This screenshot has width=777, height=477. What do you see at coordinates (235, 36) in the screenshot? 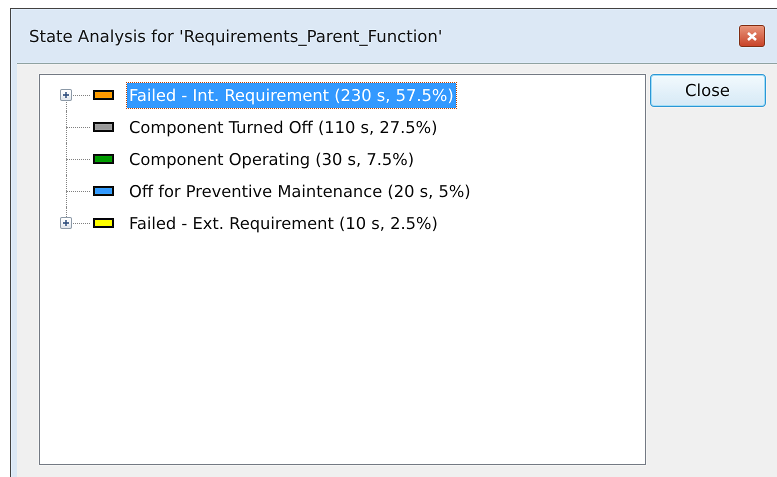
I see `window-title: State Analysis for 'Requirements_Parent_Function'` at bounding box center [235, 36].